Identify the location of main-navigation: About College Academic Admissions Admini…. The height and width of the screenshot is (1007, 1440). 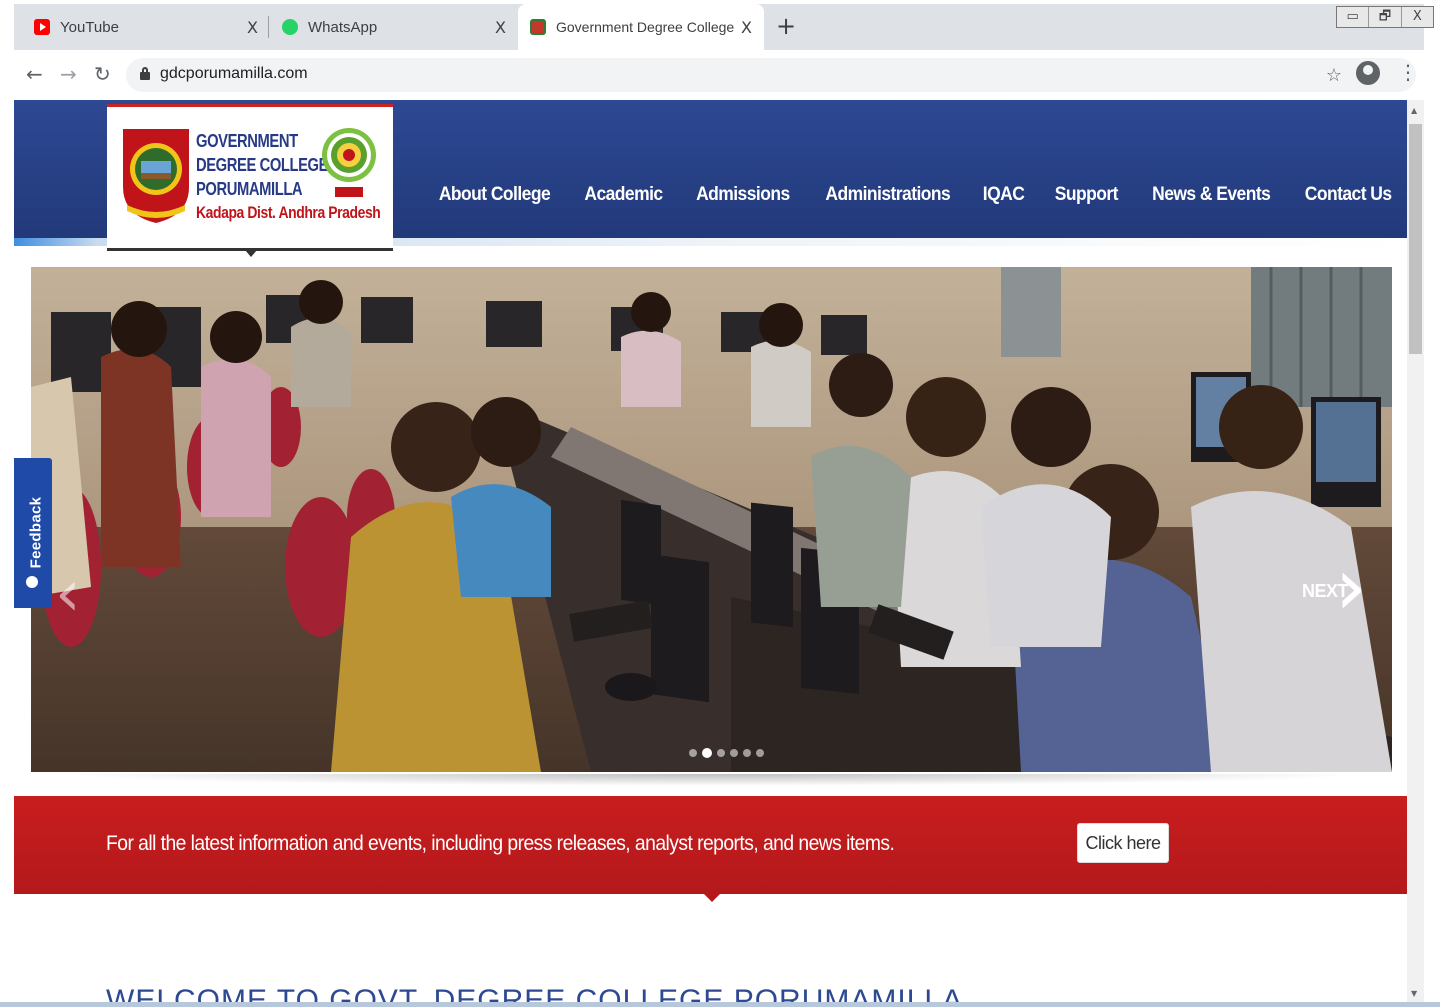
(920, 195).